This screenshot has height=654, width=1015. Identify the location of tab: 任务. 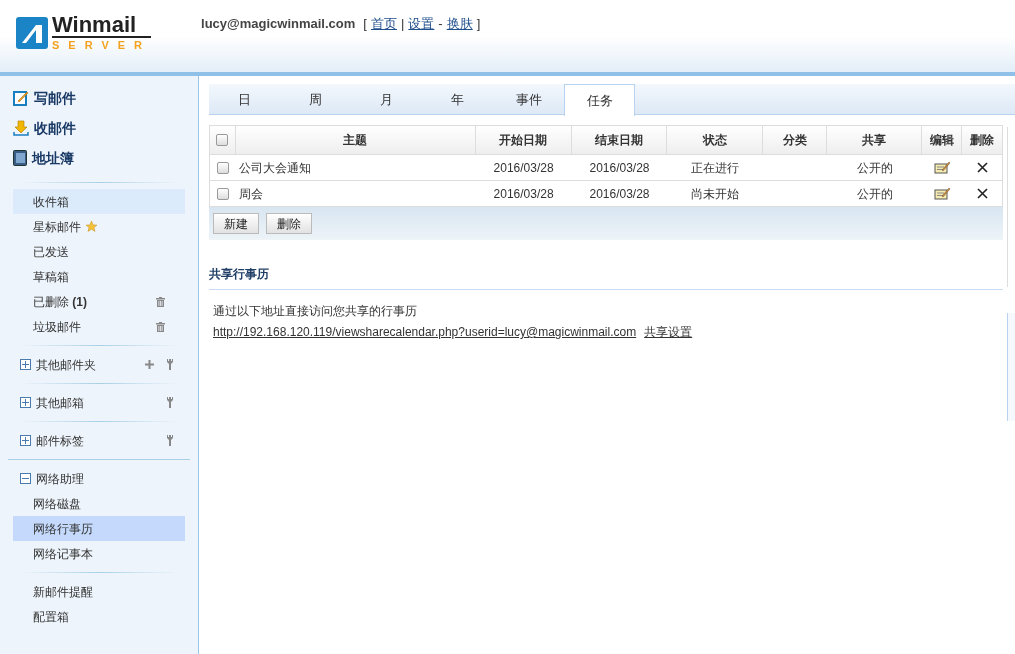
(599, 100).